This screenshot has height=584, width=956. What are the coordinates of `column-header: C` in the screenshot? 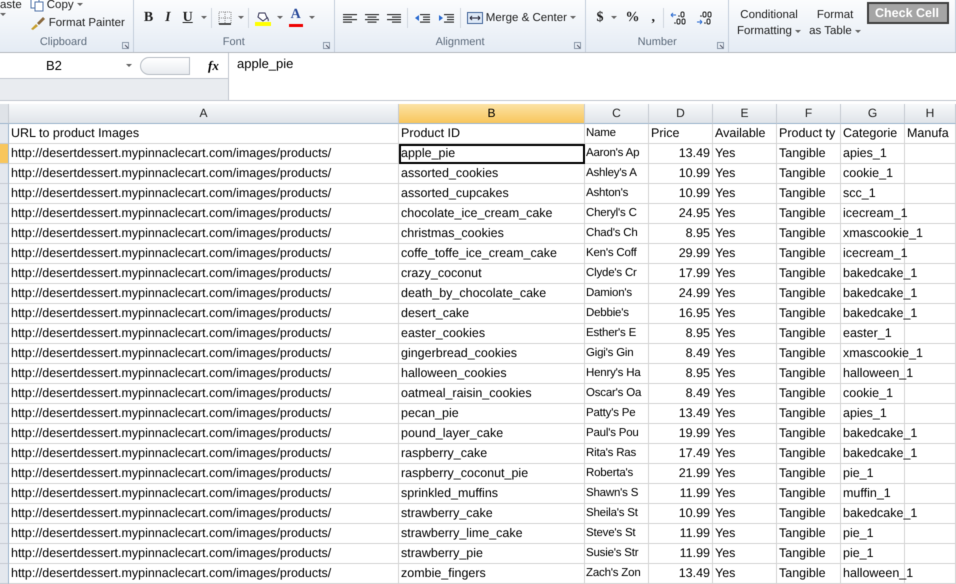 It's located at (617, 114).